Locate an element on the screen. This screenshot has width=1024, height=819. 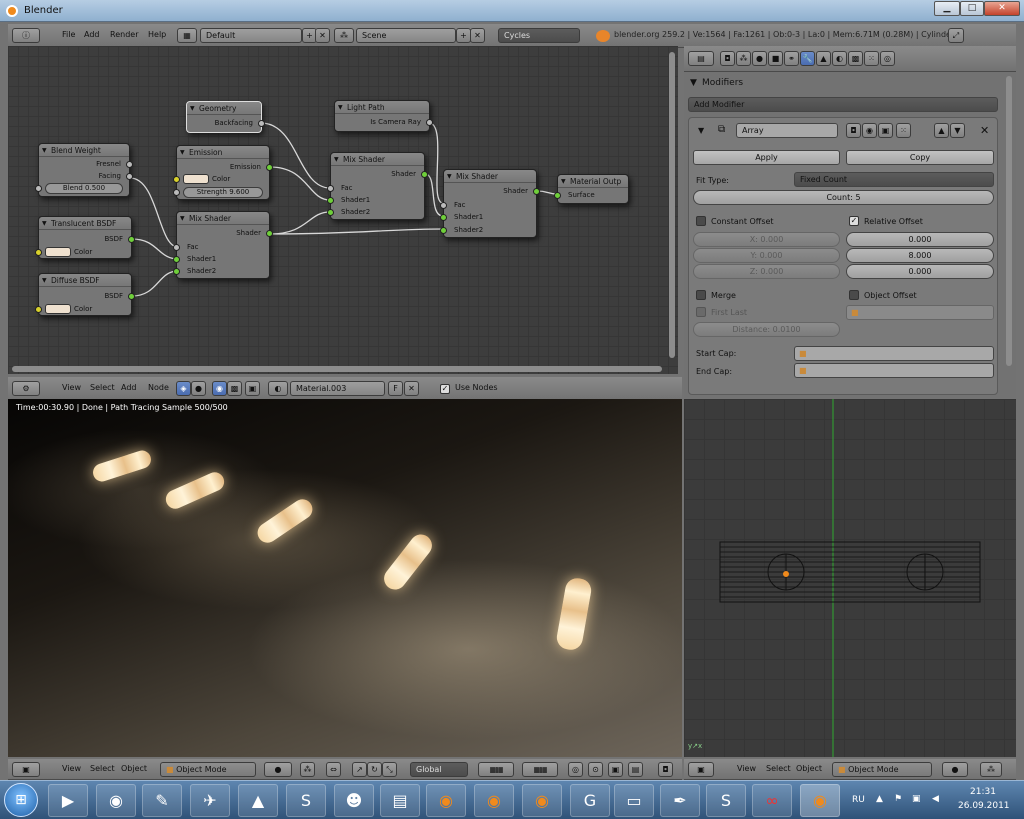
use-nodes-checkbox: ✓ is located at coordinates (445, 389).